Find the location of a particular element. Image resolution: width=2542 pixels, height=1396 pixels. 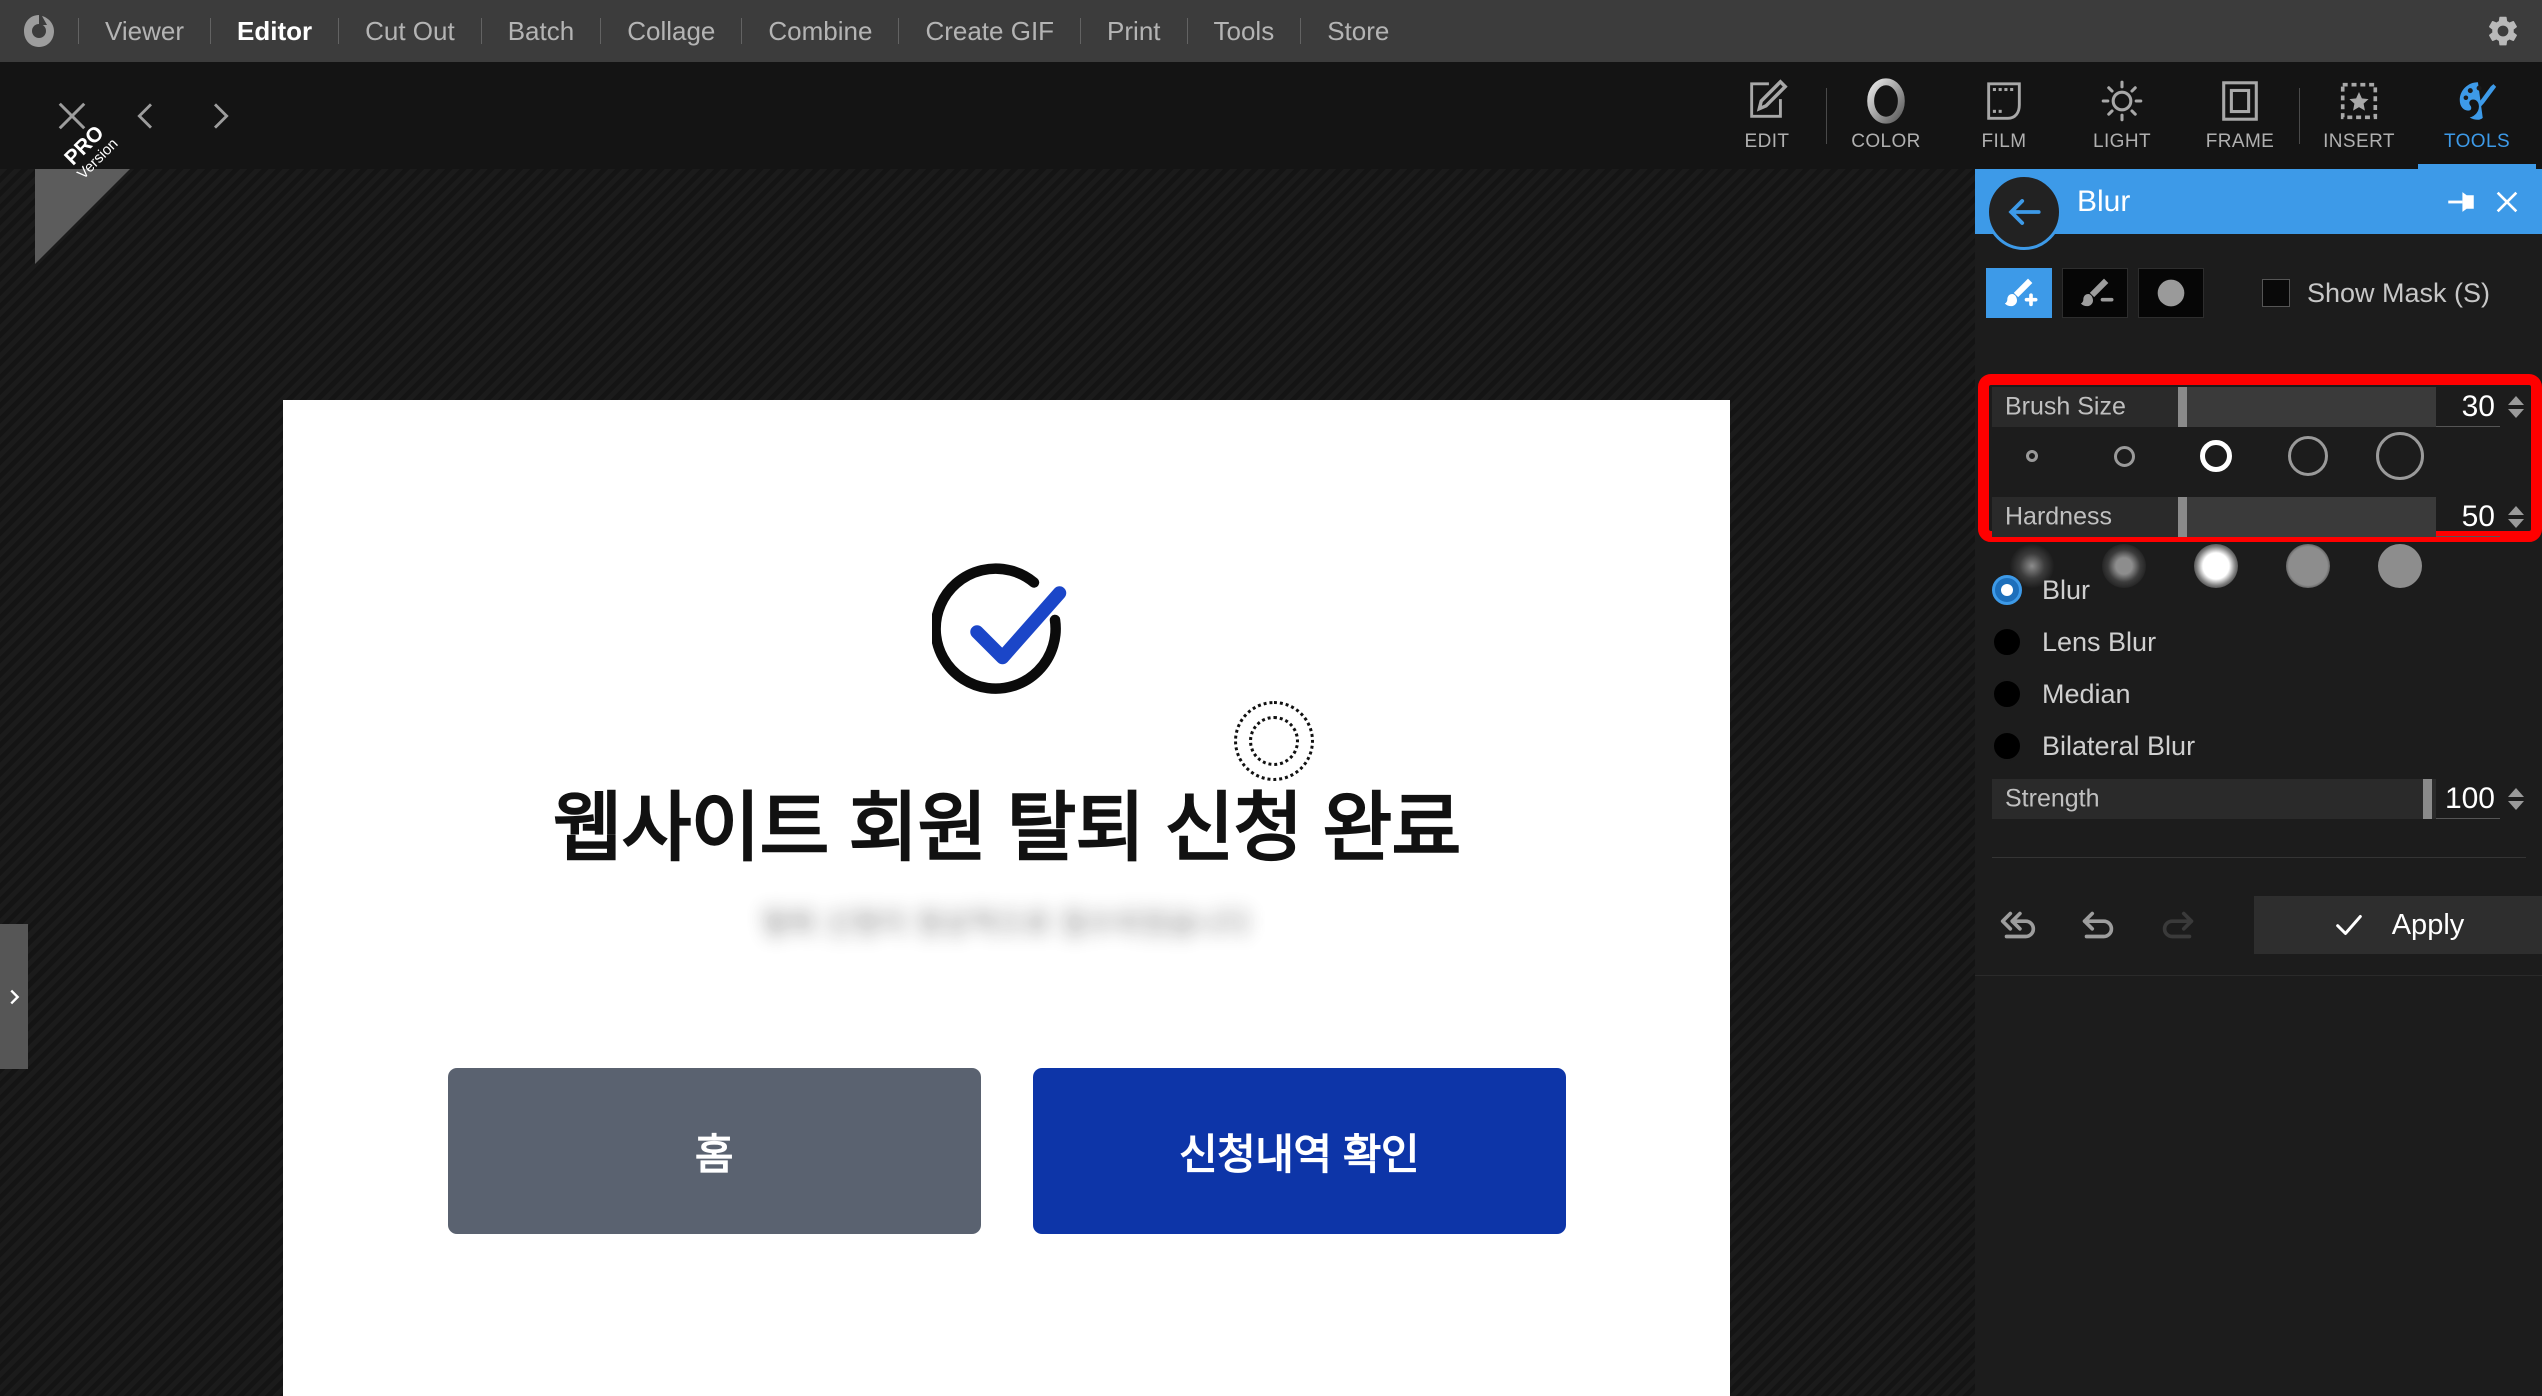

close-image-button is located at coordinates (72, 116).